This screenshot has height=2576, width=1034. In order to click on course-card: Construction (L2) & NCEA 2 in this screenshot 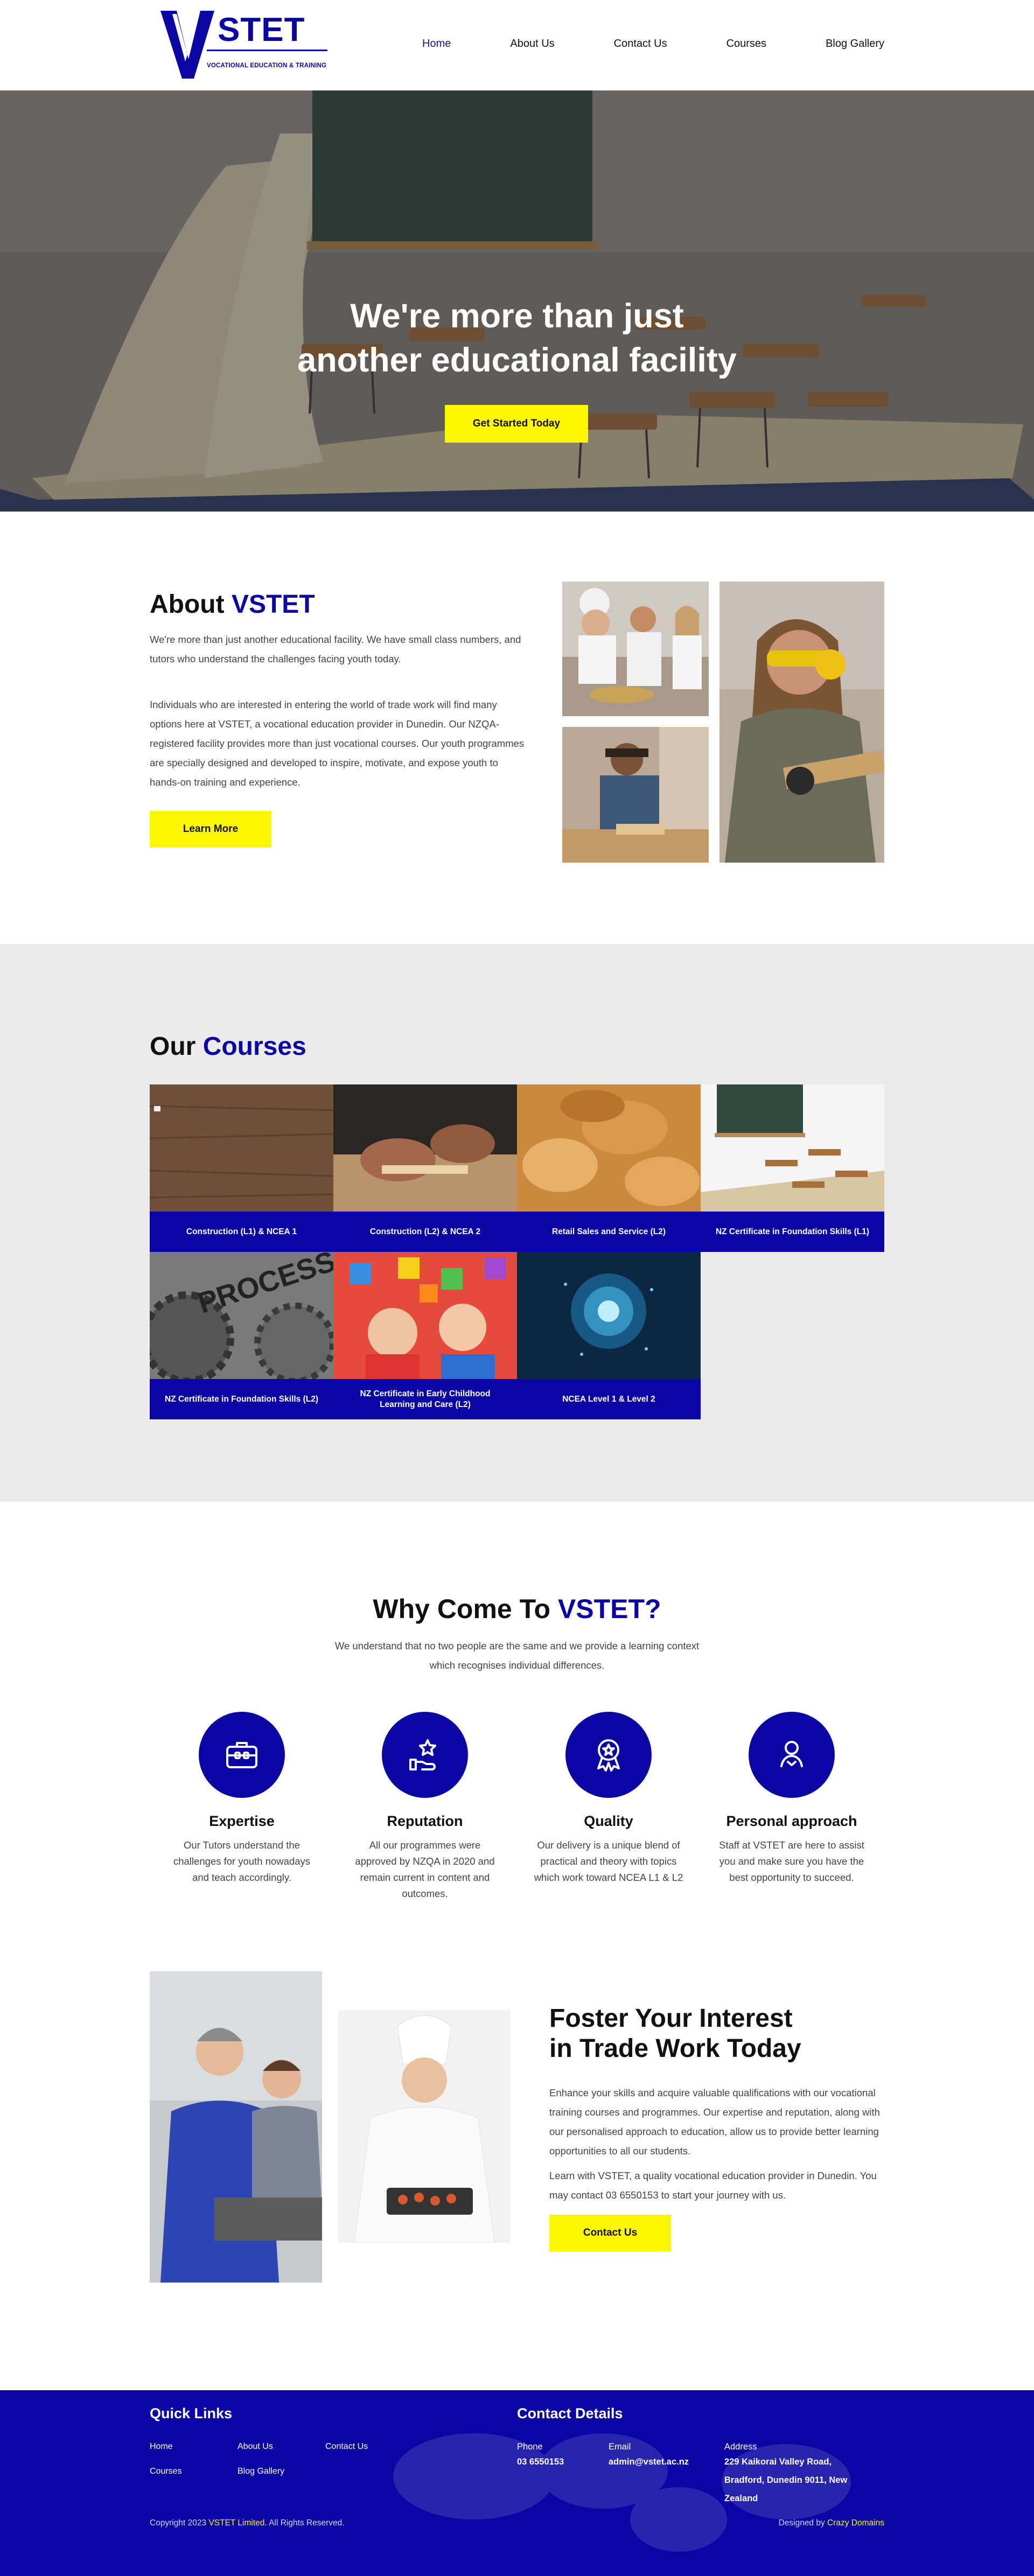, I will do `click(425, 1168)`.